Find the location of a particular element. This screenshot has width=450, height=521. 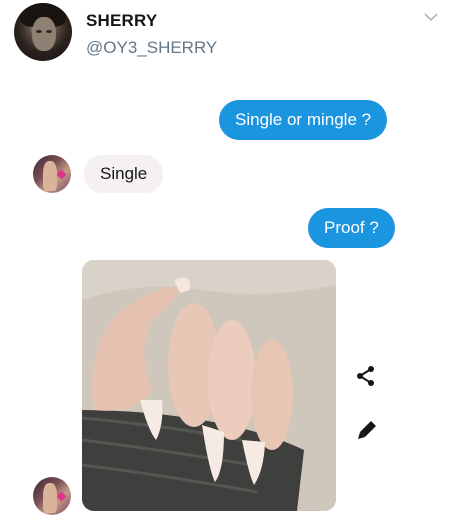

share-icon is located at coordinates (366, 376).